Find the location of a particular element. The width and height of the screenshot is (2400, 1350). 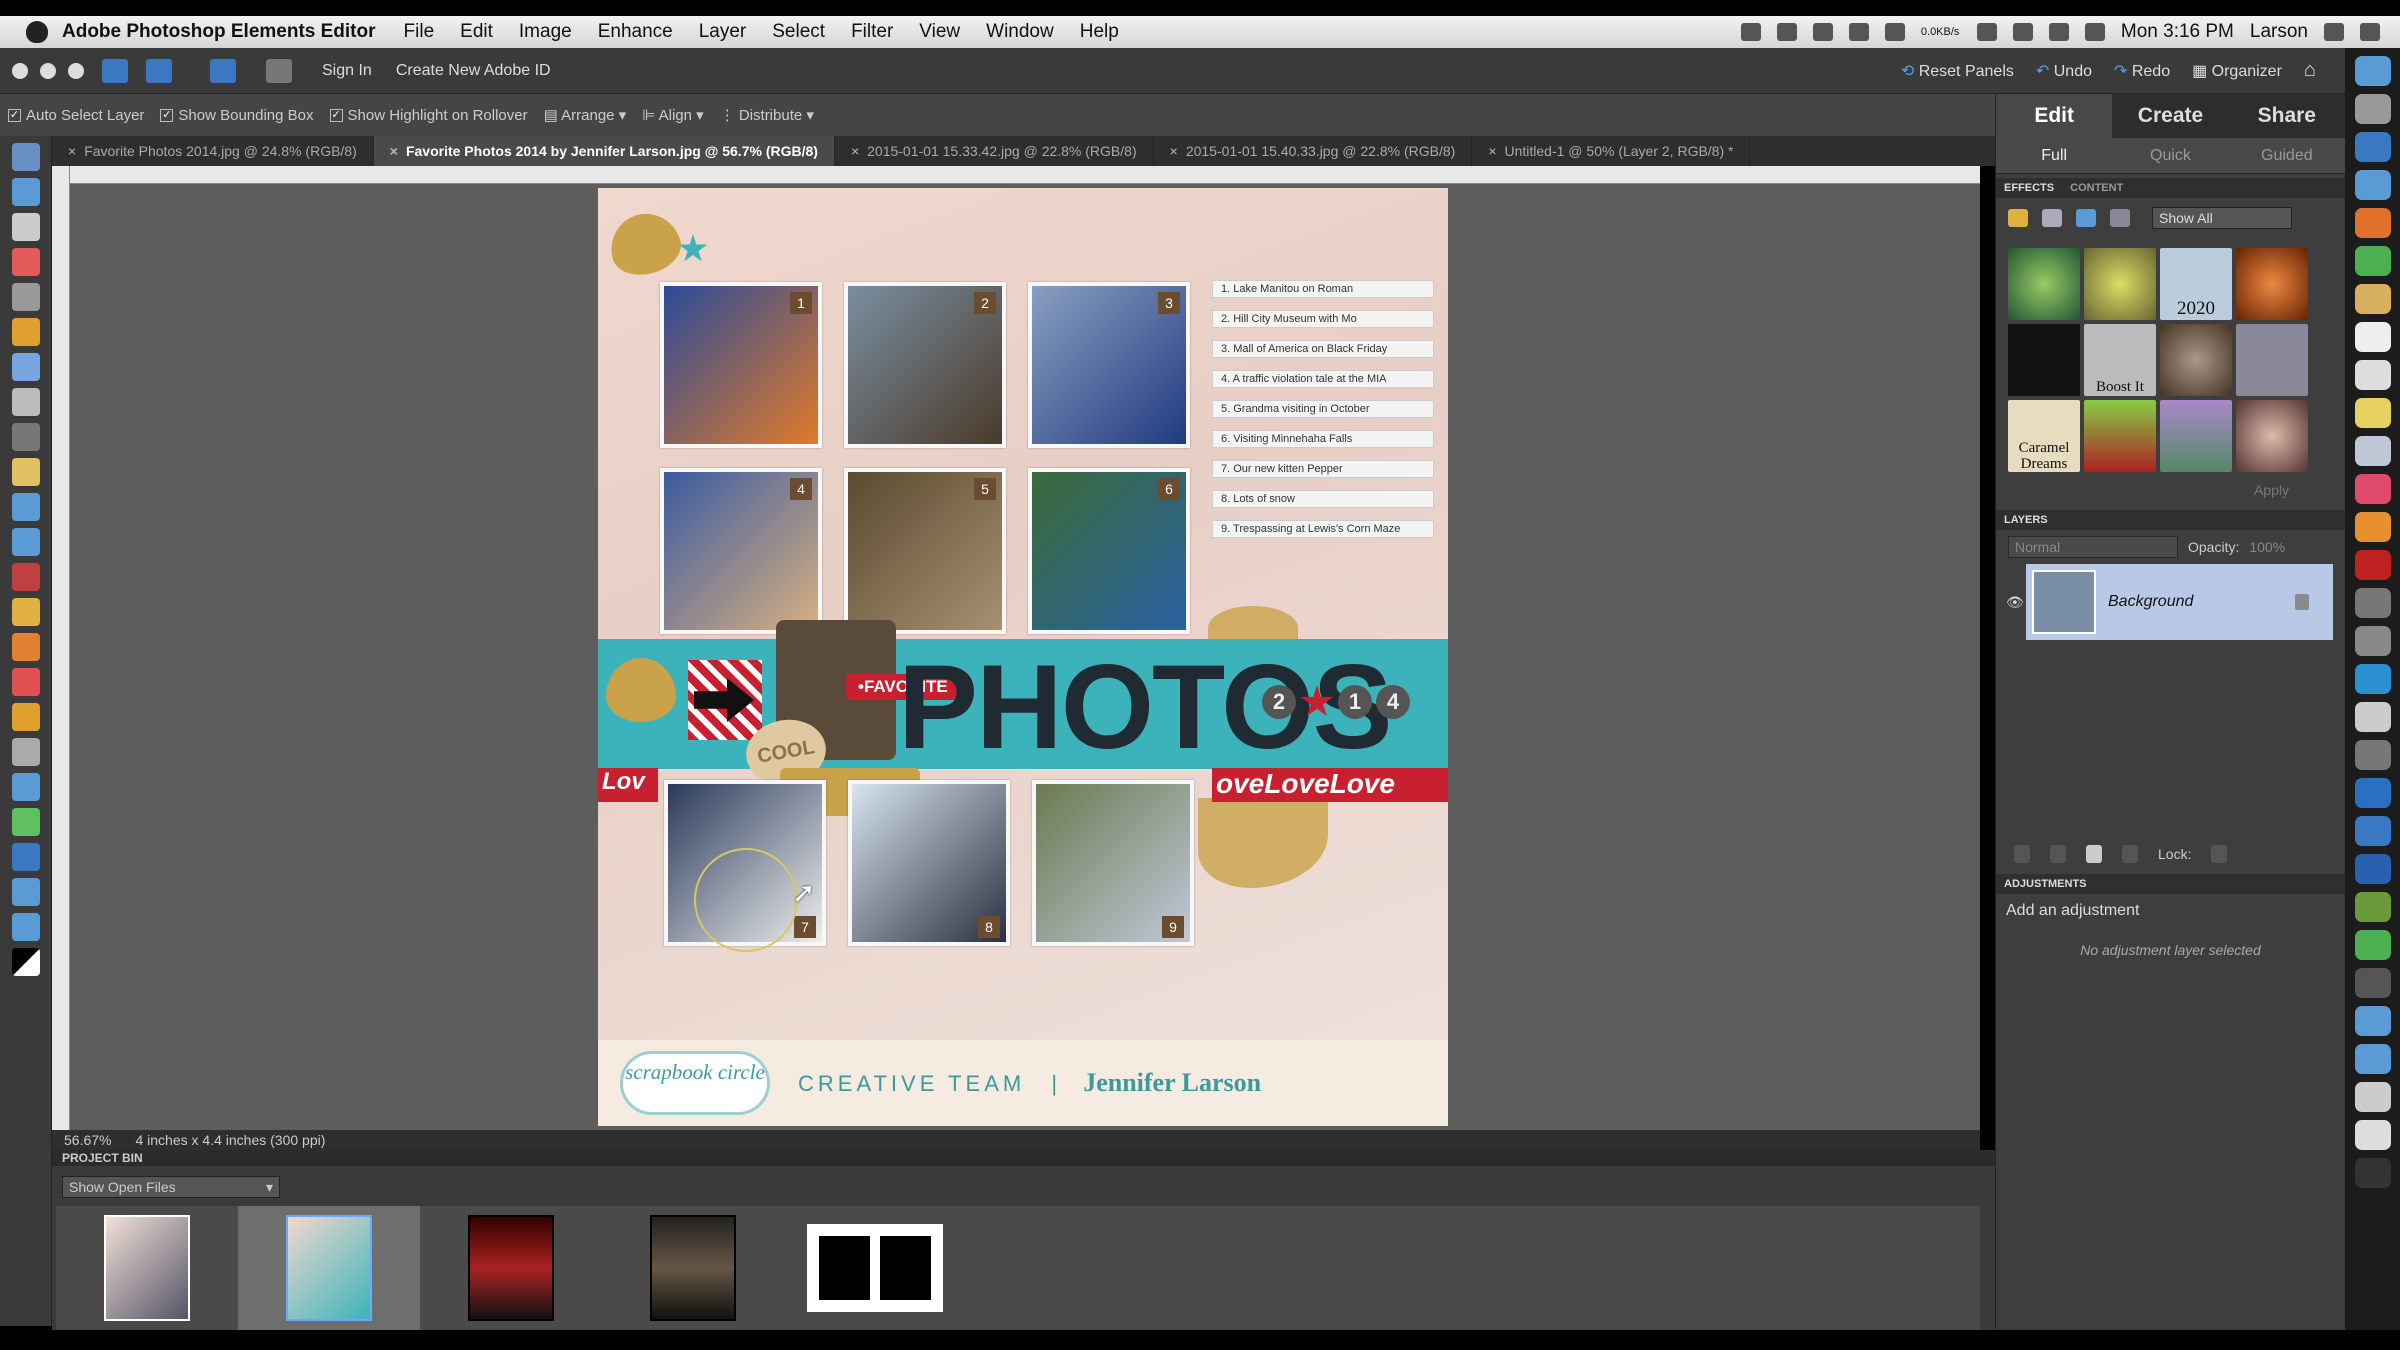

hand-tool-icon is located at coordinates (26, 227).